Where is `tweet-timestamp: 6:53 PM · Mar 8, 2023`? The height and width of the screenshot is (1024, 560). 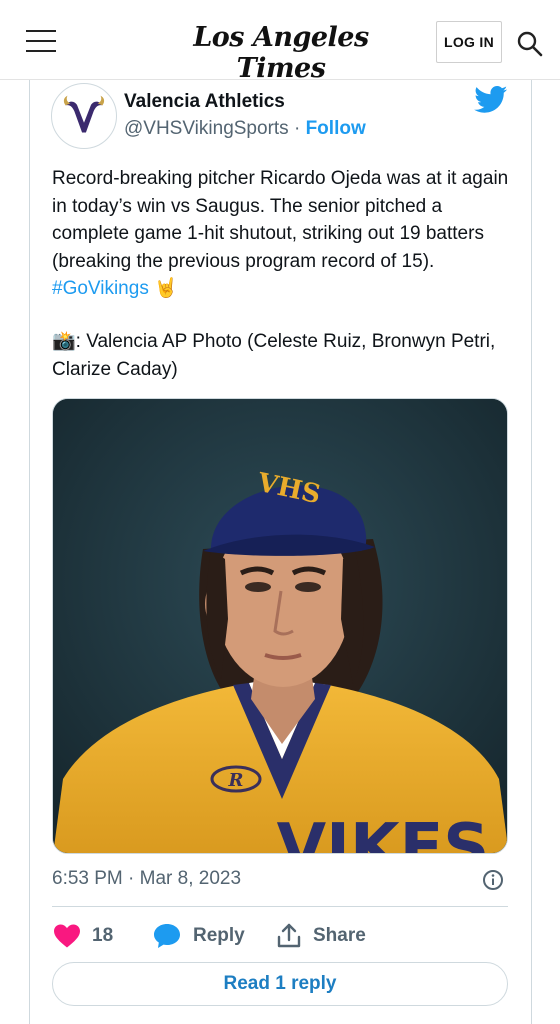 tweet-timestamp: 6:53 PM · Mar 8, 2023 is located at coordinates (146, 879).